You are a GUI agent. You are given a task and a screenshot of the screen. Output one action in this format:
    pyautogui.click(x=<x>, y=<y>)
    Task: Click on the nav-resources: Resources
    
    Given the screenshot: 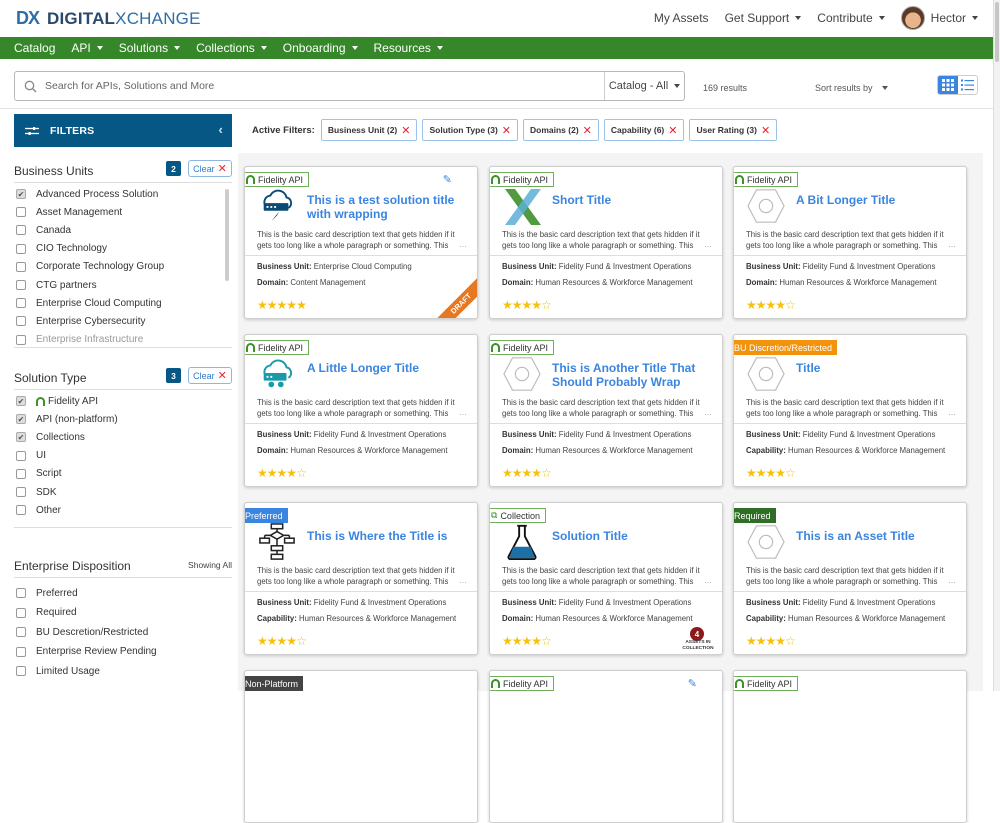 What is the action you would take?
    pyautogui.click(x=408, y=48)
    